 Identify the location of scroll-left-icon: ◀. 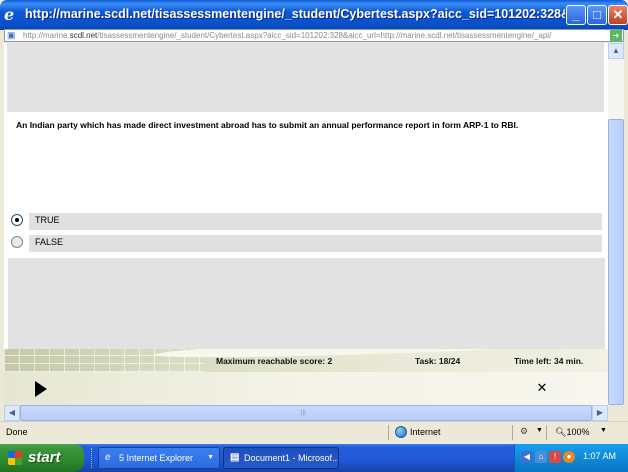
(12, 413).